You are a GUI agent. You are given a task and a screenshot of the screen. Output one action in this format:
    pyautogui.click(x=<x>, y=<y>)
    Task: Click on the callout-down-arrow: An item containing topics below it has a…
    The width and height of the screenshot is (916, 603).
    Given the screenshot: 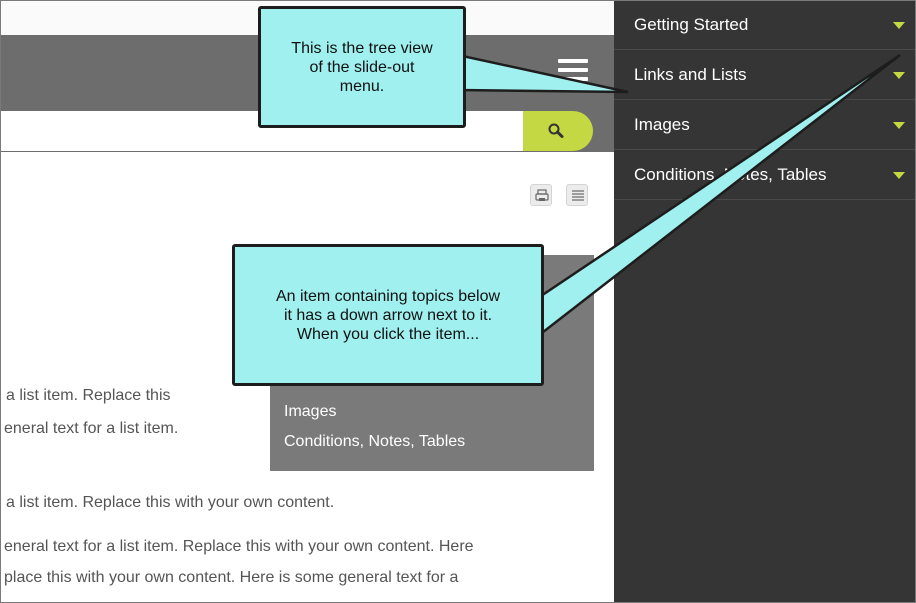 What is the action you would take?
    pyautogui.click(x=388, y=315)
    